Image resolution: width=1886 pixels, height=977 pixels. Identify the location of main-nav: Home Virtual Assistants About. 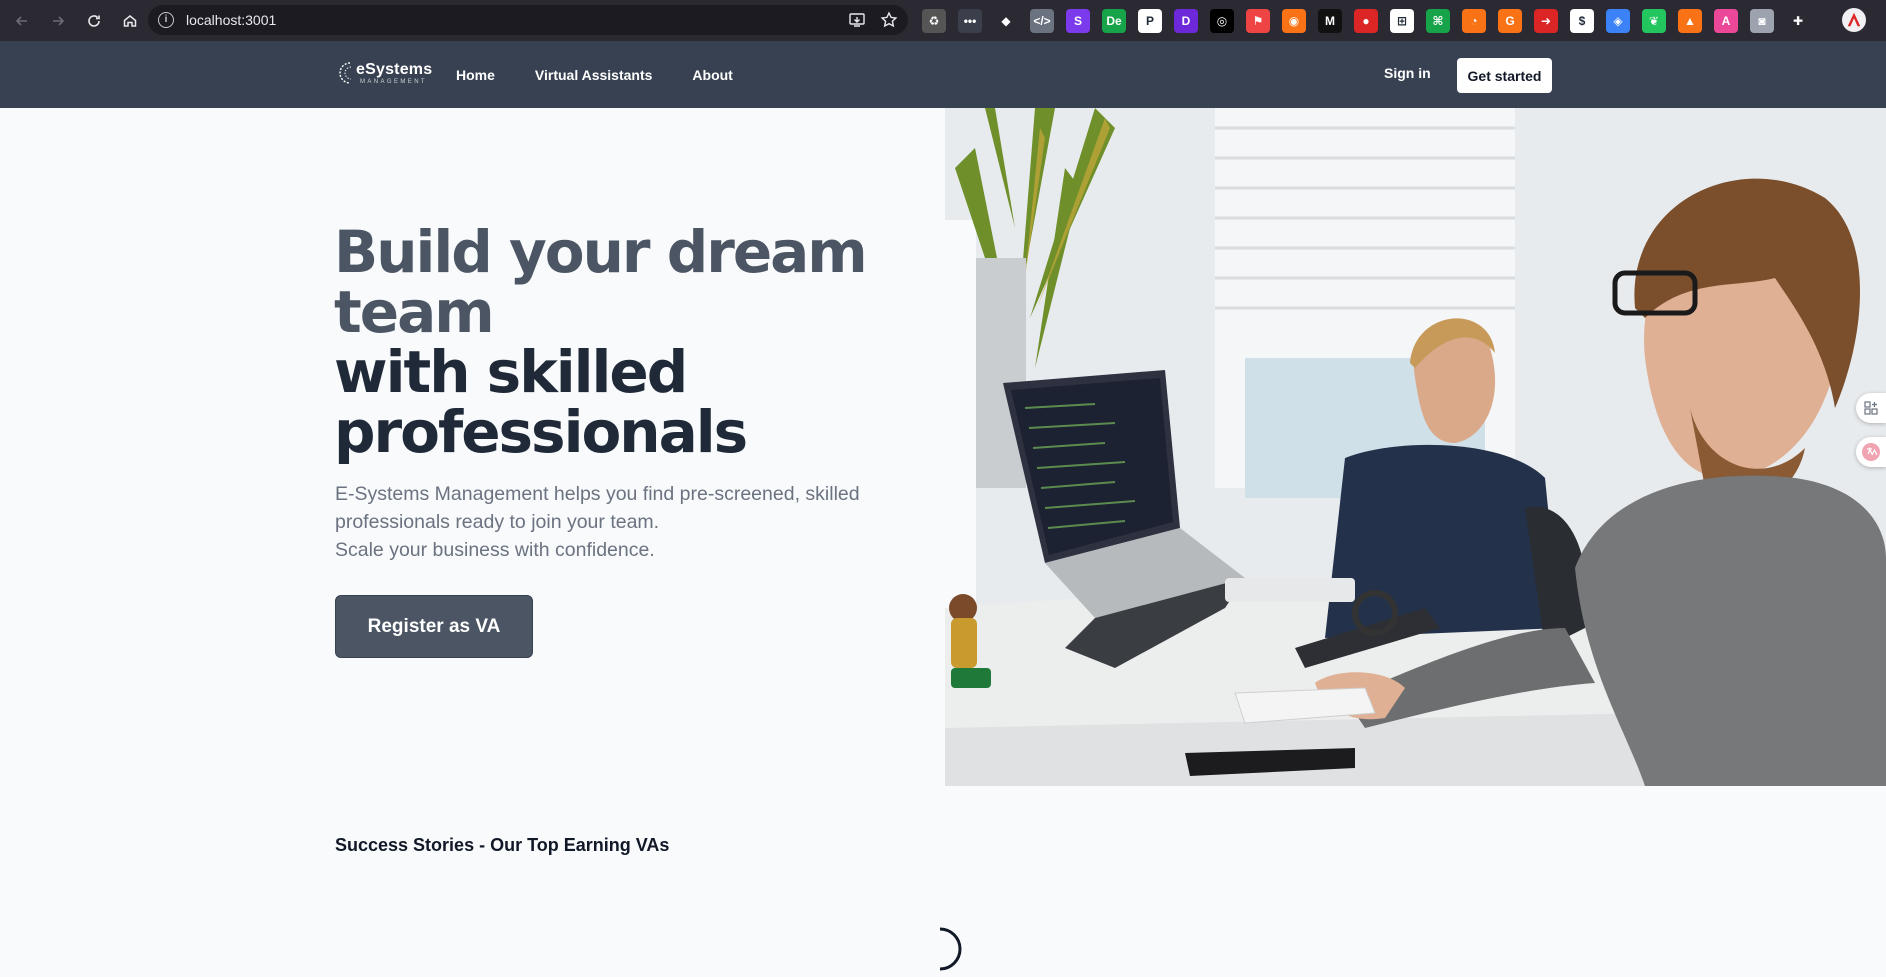
(594, 74).